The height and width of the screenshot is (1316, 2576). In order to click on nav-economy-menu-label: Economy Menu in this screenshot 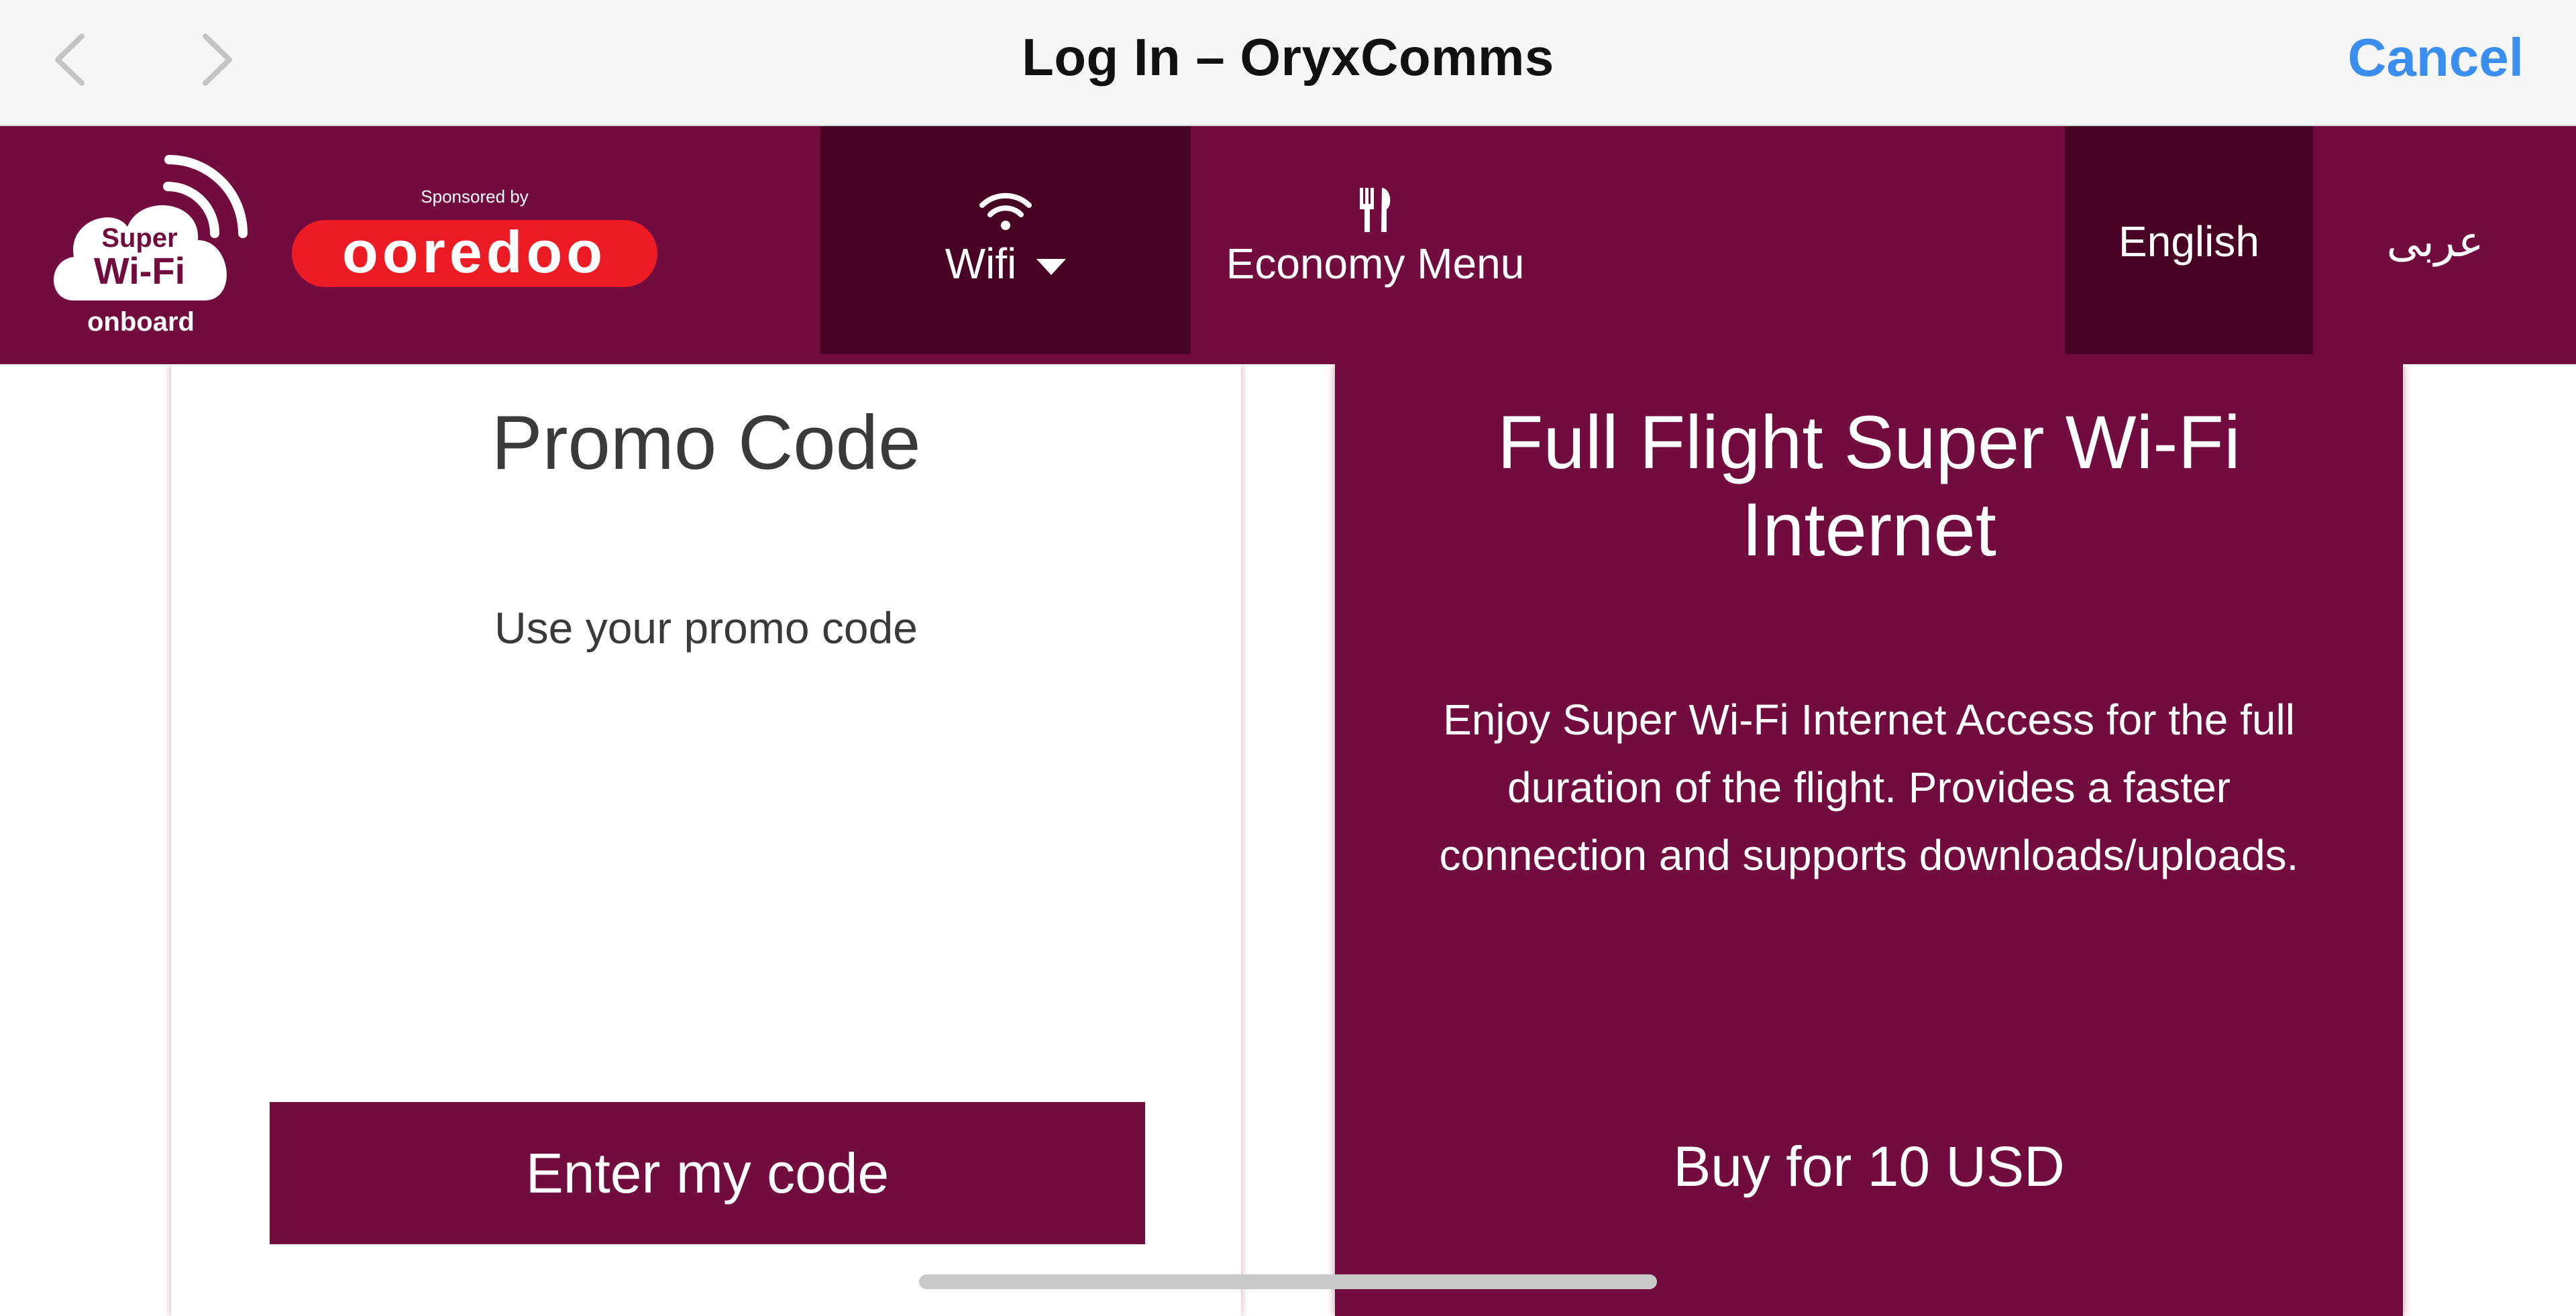, I will do `click(1375, 263)`.